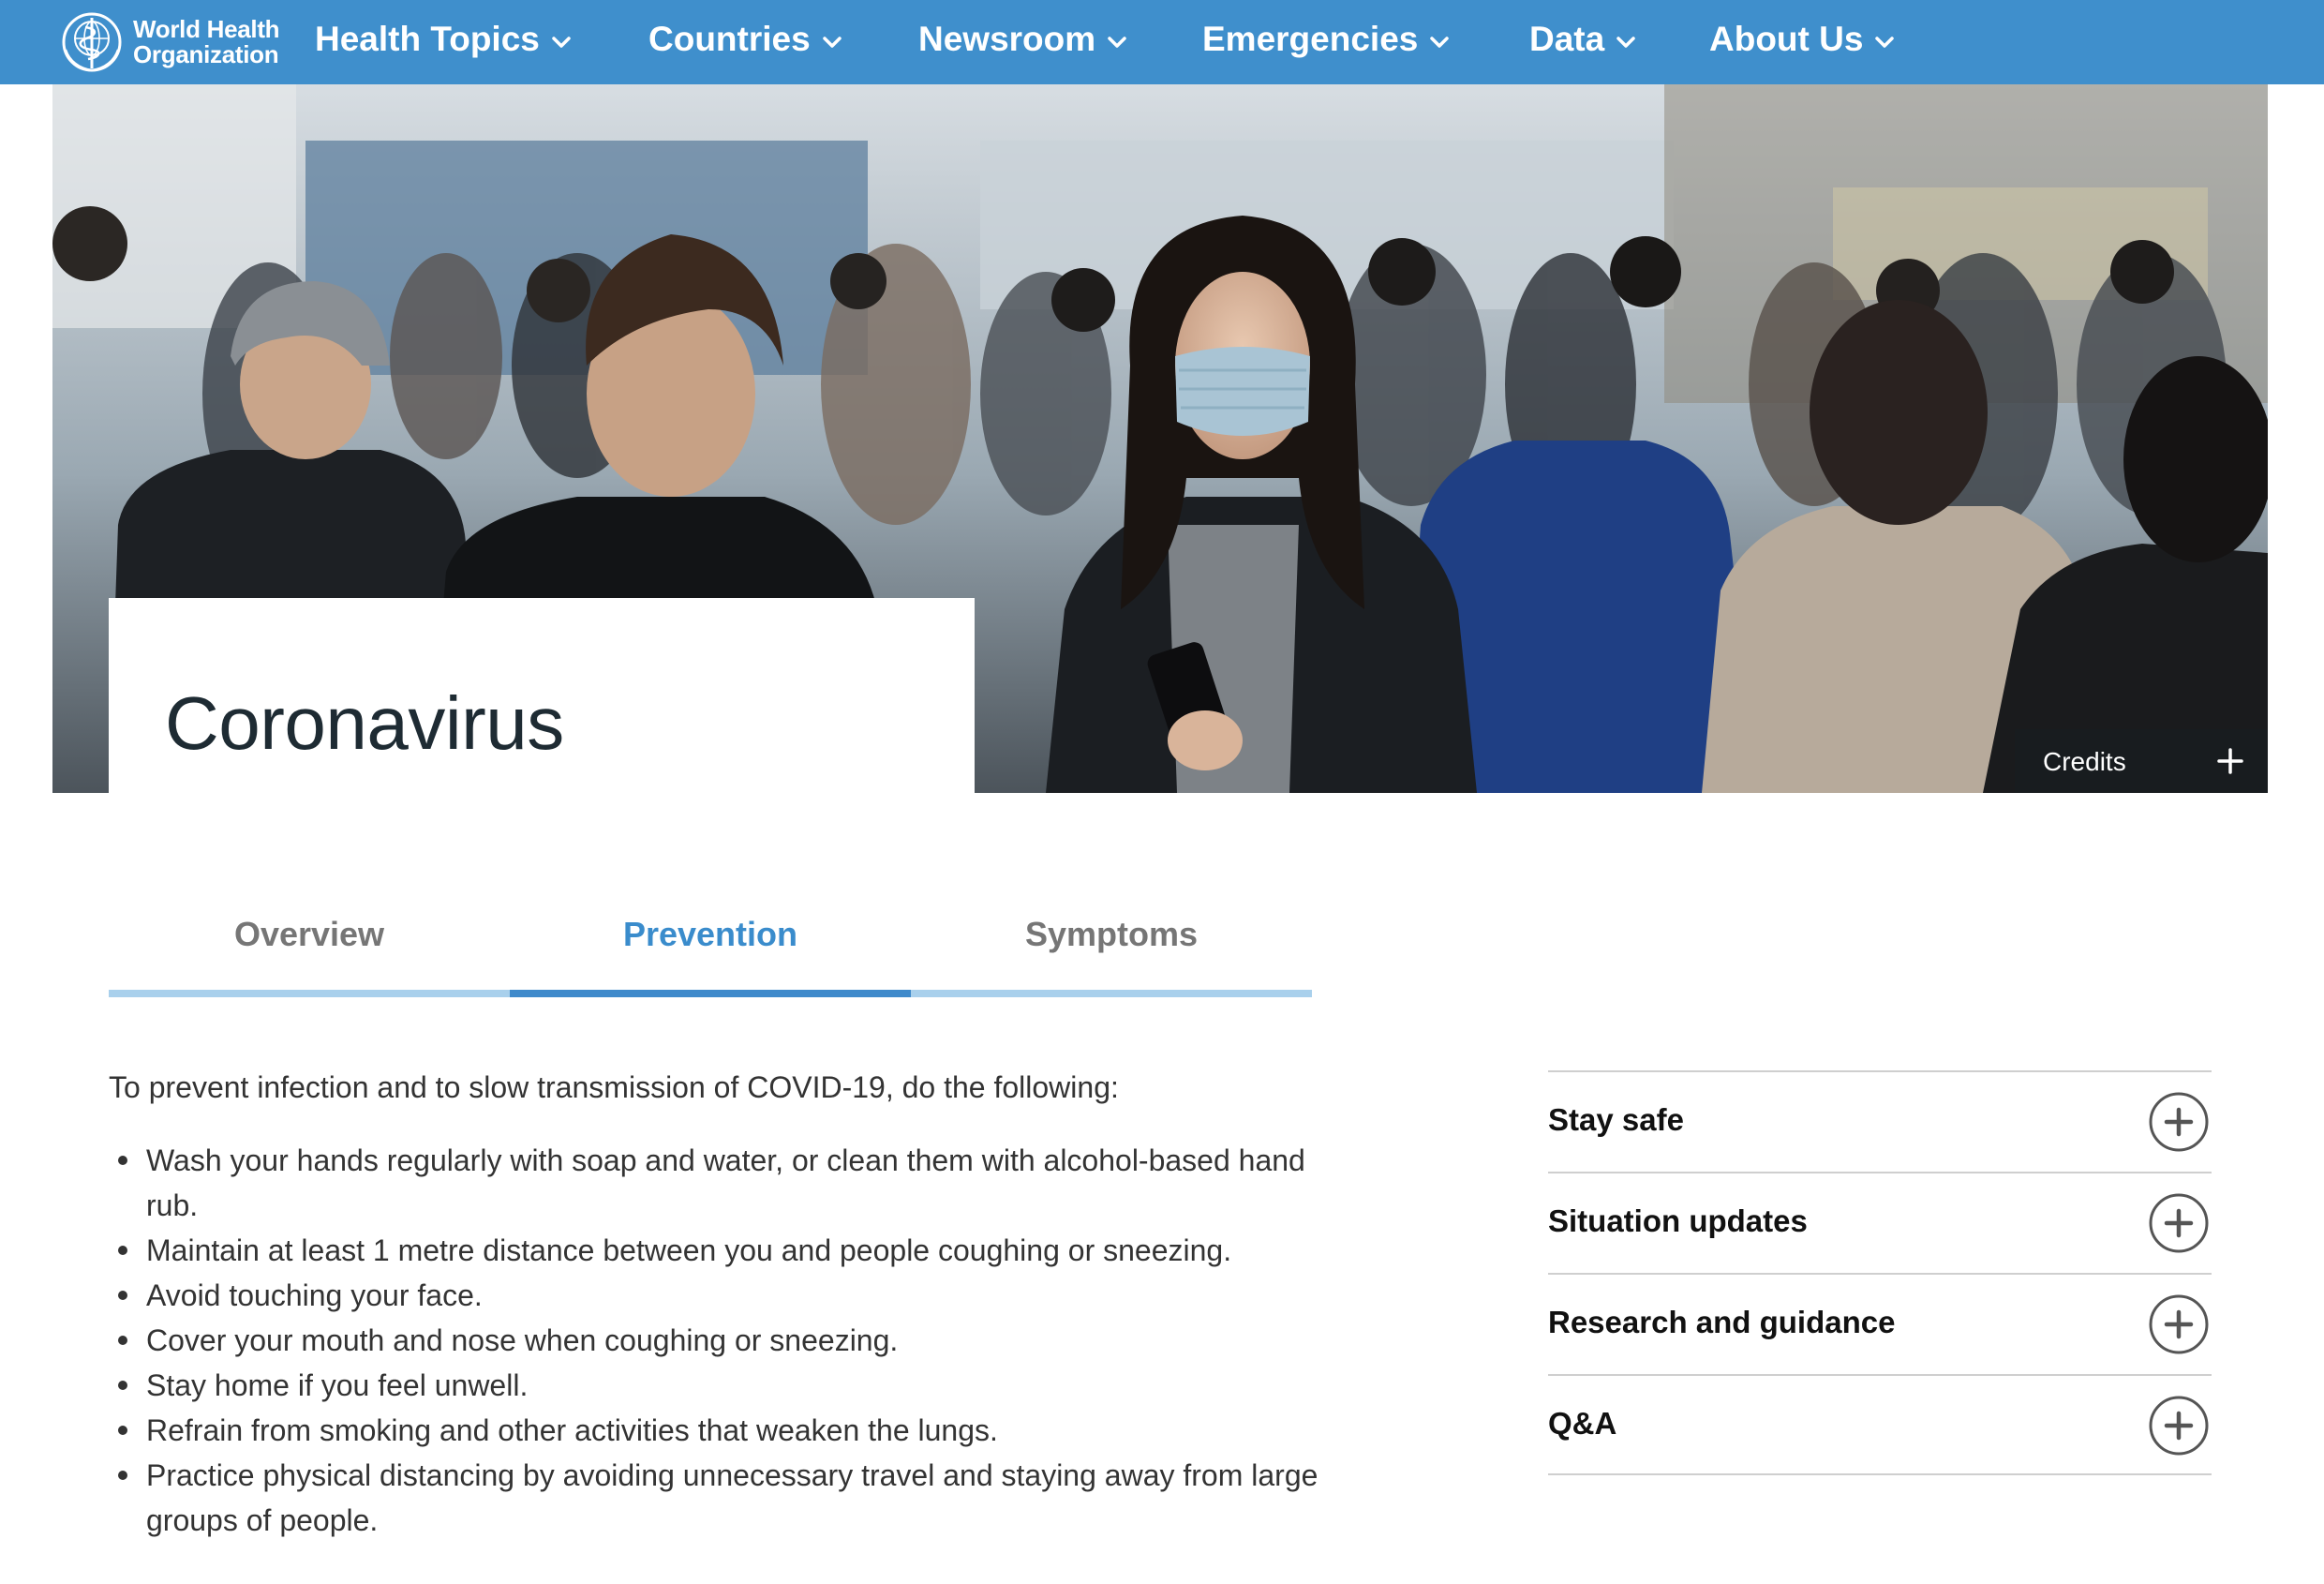  I want to click on nav-label: Emergencies, so click(1310, 39).